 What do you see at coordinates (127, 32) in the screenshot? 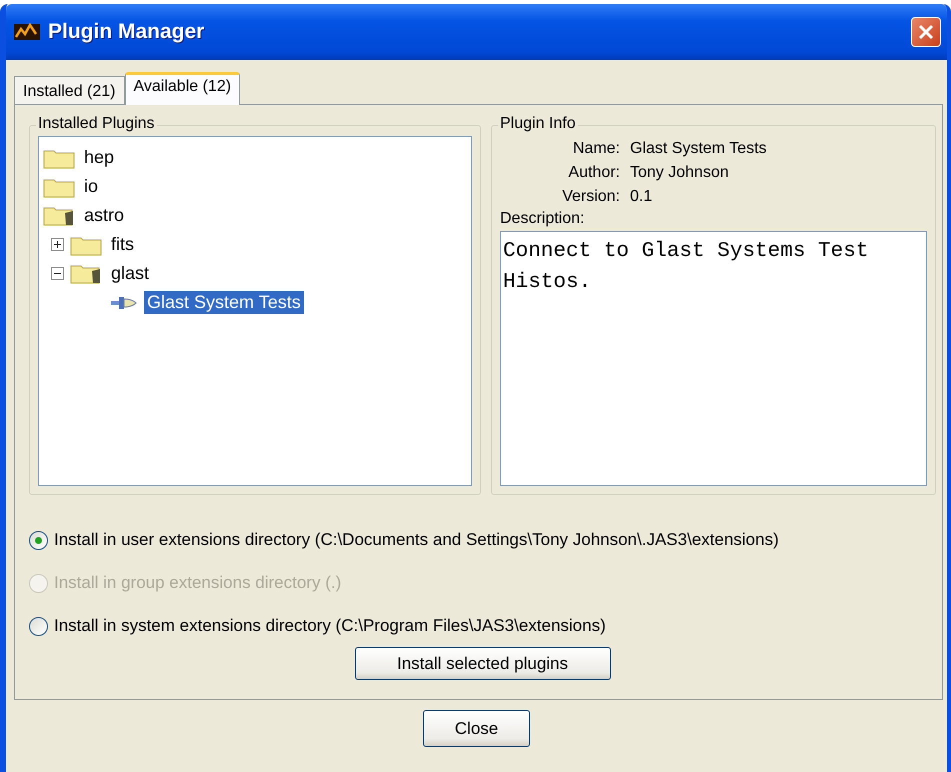
I see `window-title: Plugin Manager` at bounding box center [127, 32].